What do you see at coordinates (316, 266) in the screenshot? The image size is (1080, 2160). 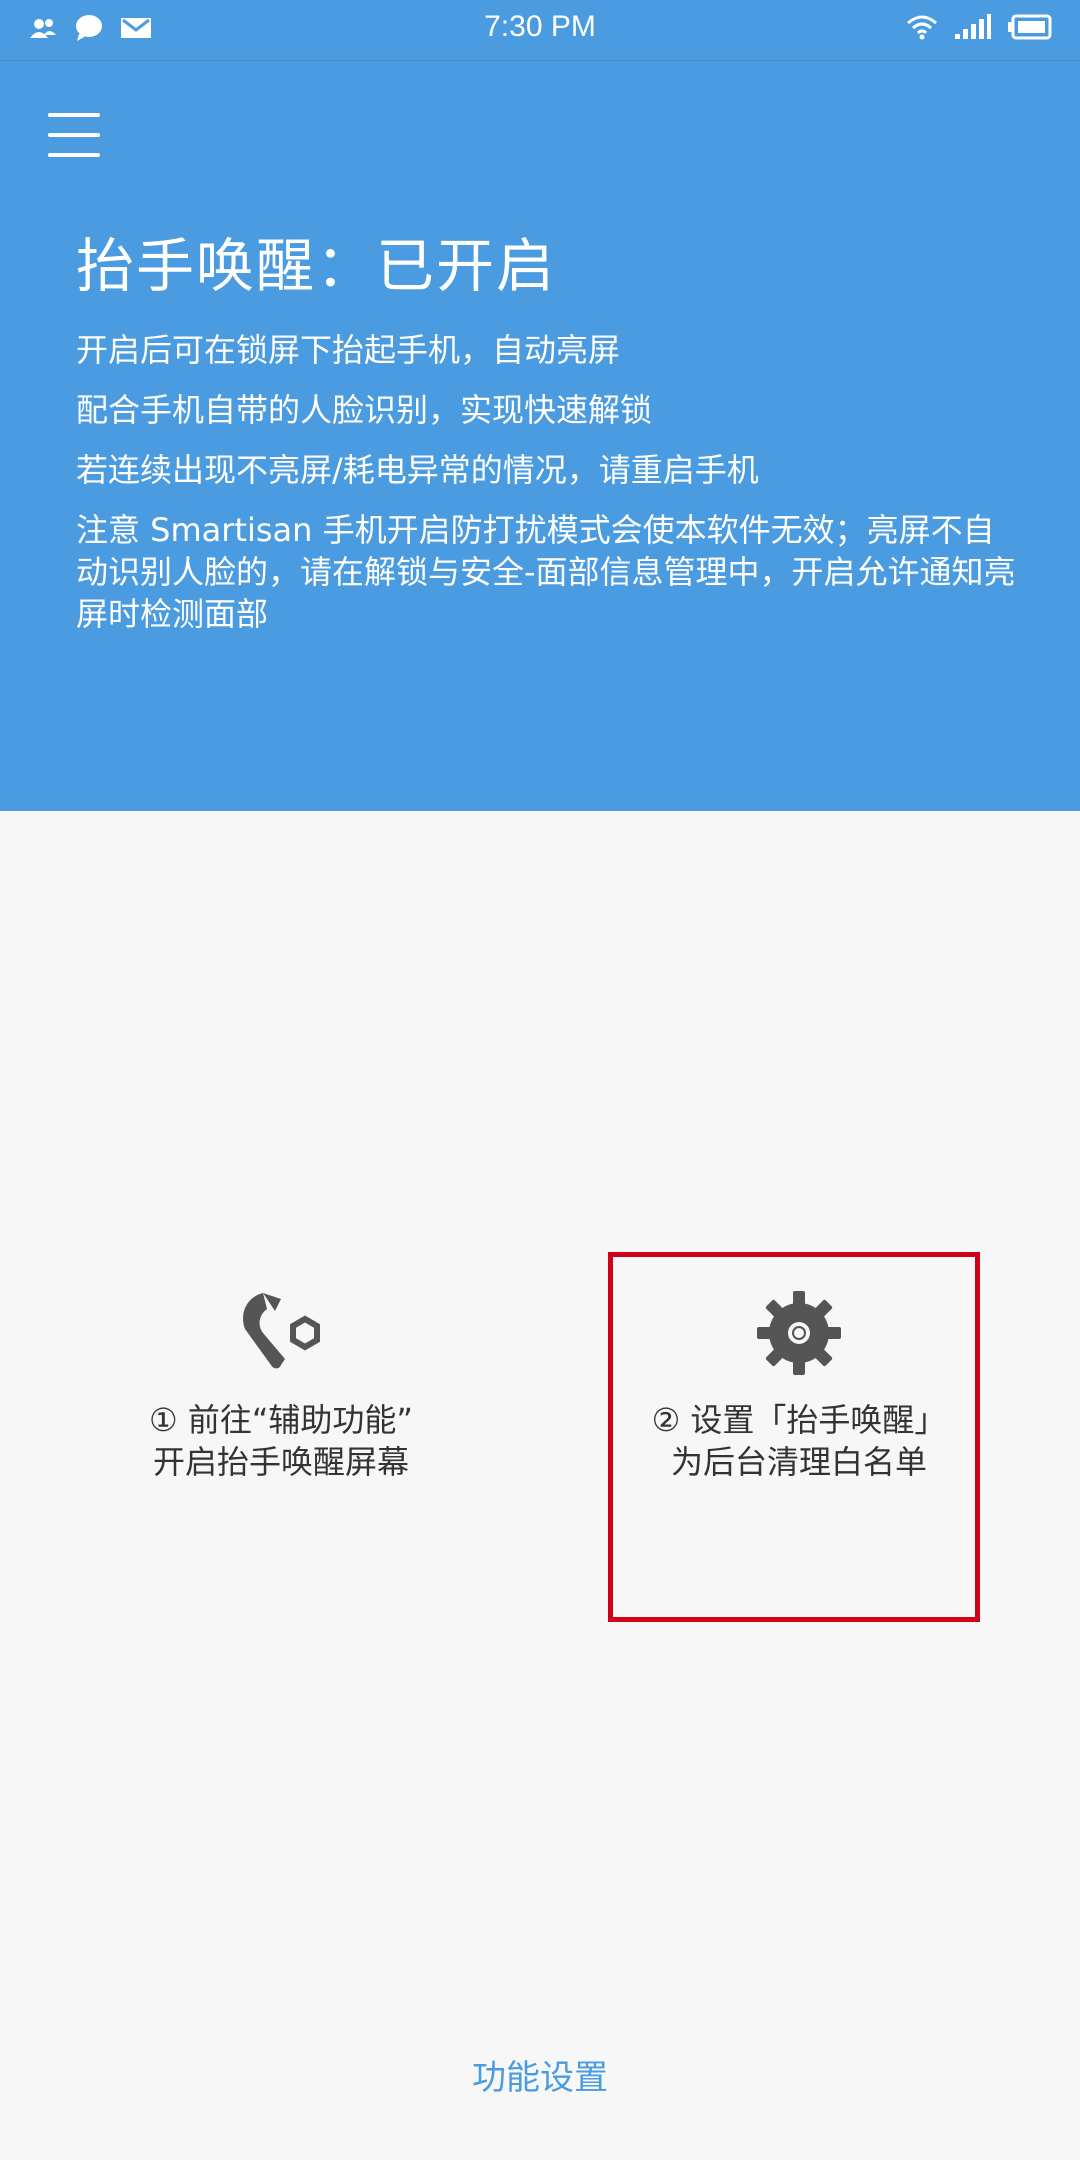 I see `page-title: 抬手唤醒：已开启` at bounding box center [316, 266].